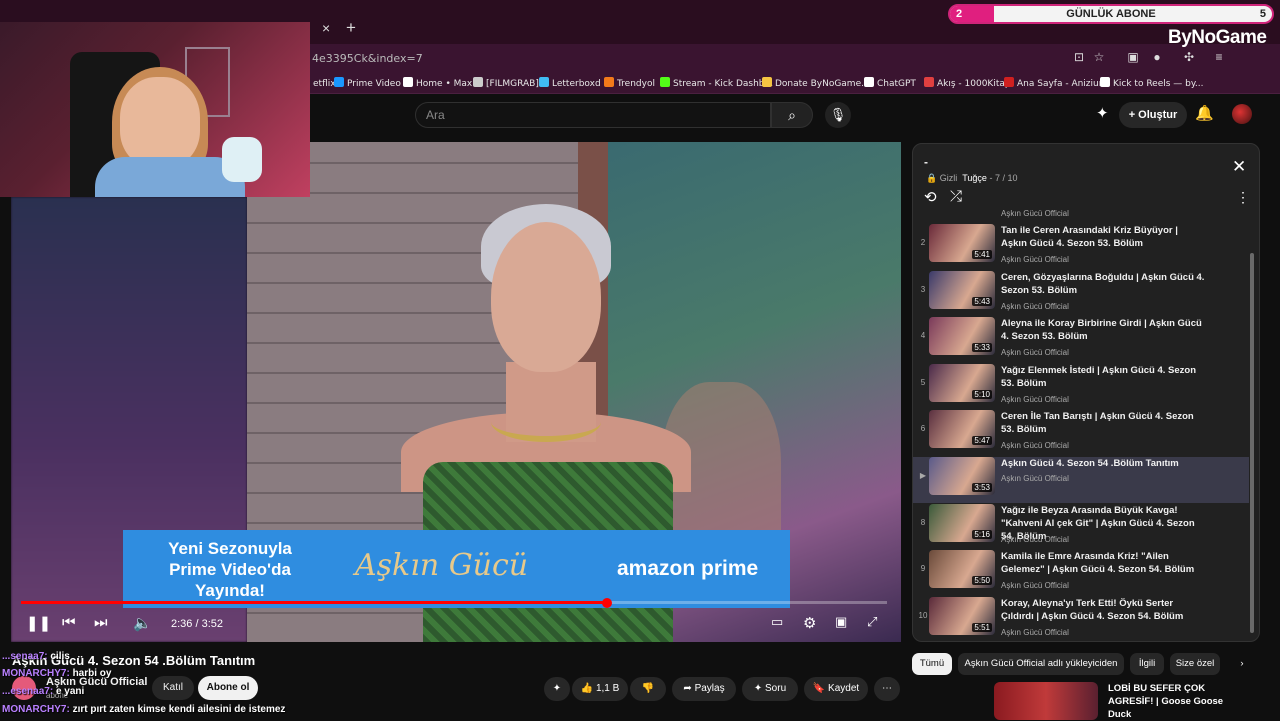 The height and width of the screenshot is (721, 1280). What do you see at coordinates (836, 689) in the screenshot?
I see `save-button: 🔖 Kaydet` at bounding box center [836, 689].